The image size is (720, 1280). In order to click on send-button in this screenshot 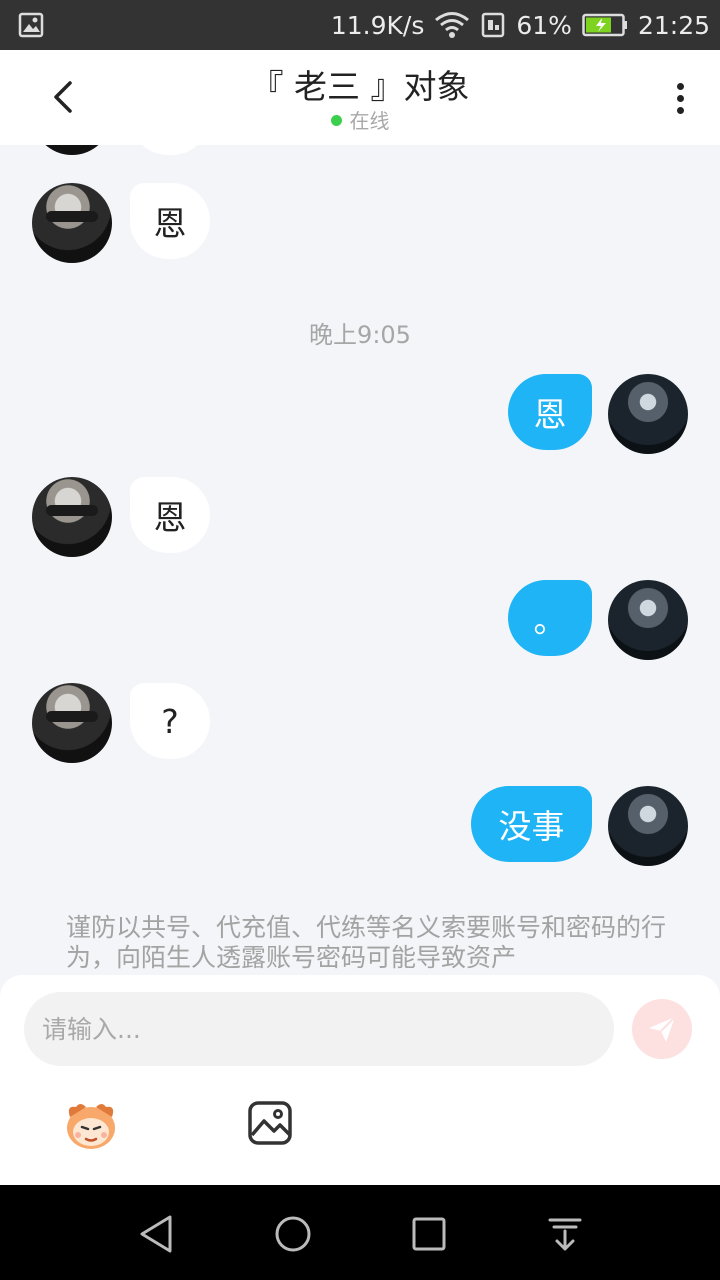, I will do `click(662, 1029)`.